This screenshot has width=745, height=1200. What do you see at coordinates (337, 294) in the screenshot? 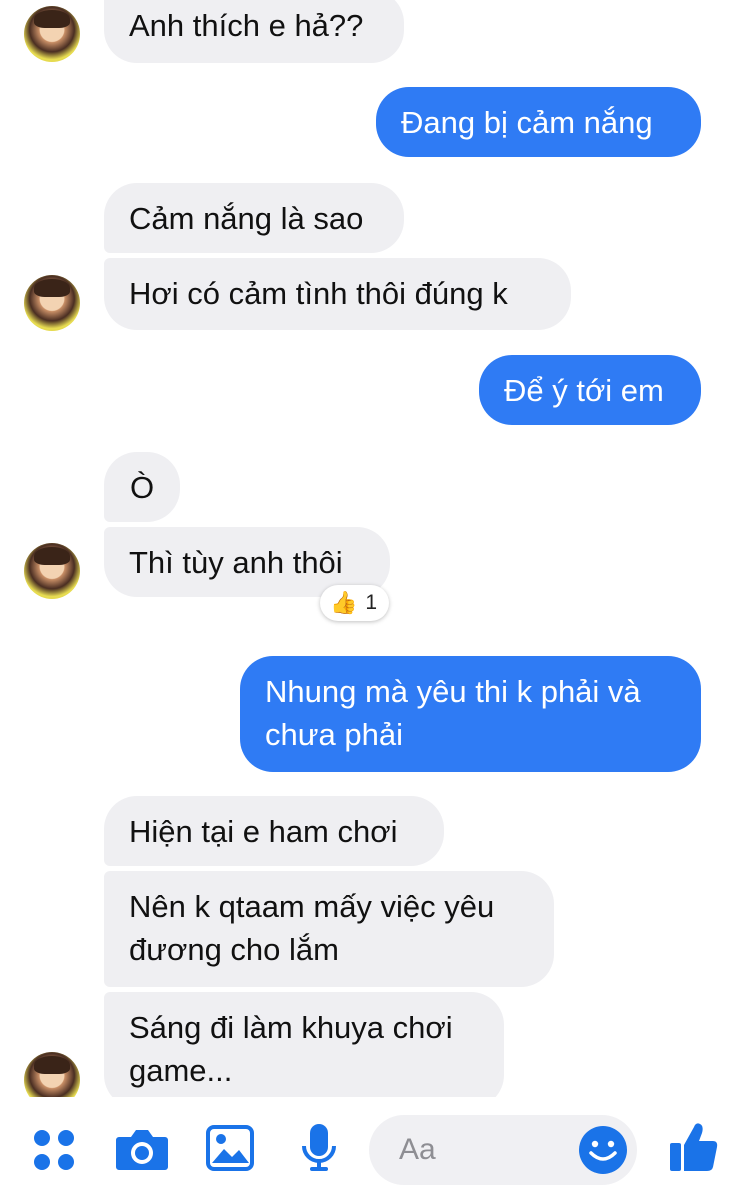
I see `incoming-message: Hơi có cảm tình thôi đúng k` at bounding box center [337, 294].